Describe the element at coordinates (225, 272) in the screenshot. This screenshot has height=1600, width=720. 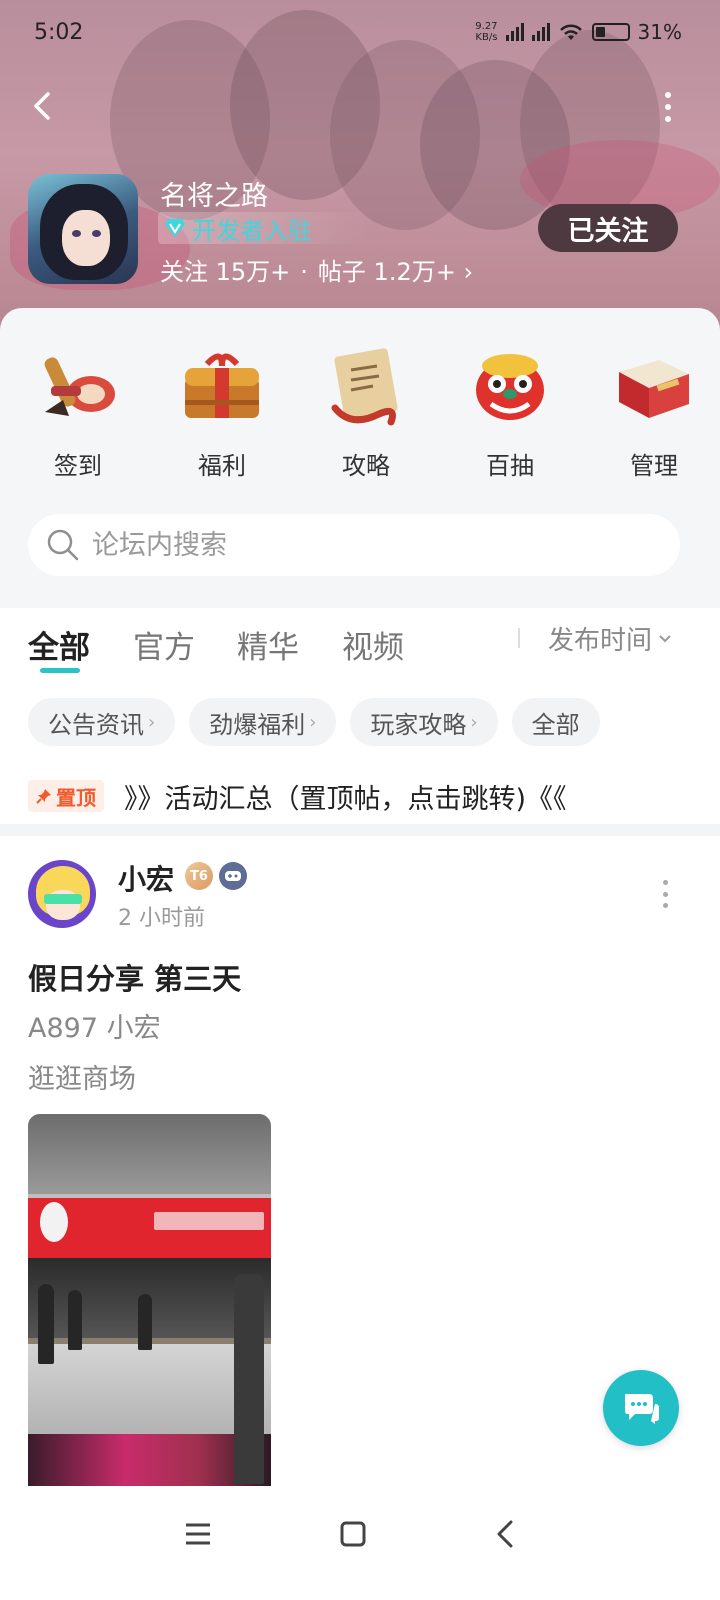
I see `follower-count: 关注 15万+` at that location.